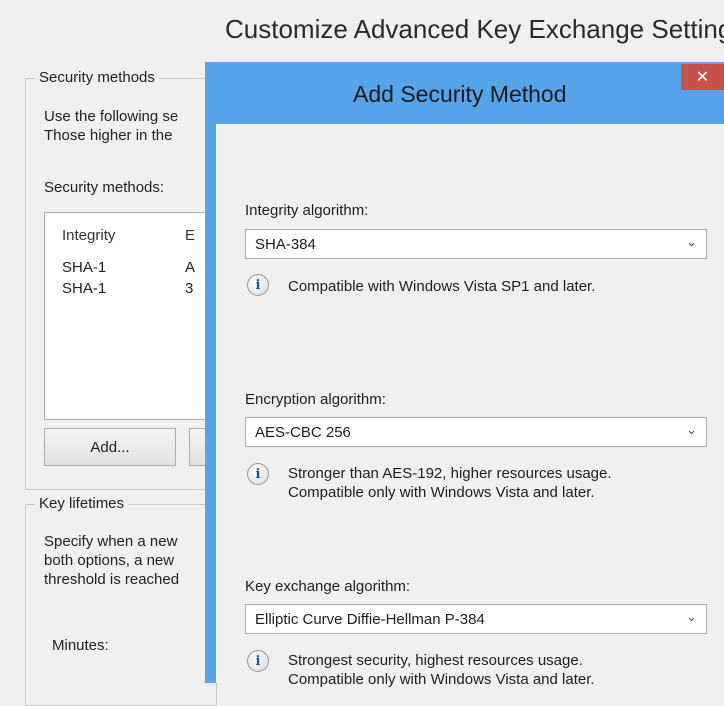 Image resolution: width=724 pixels, height=706 pixels. Describe the element at coordinates (111, 541) in the screenshot. I see `key-lifetimes-description-line1: Specify when a new` at that location.